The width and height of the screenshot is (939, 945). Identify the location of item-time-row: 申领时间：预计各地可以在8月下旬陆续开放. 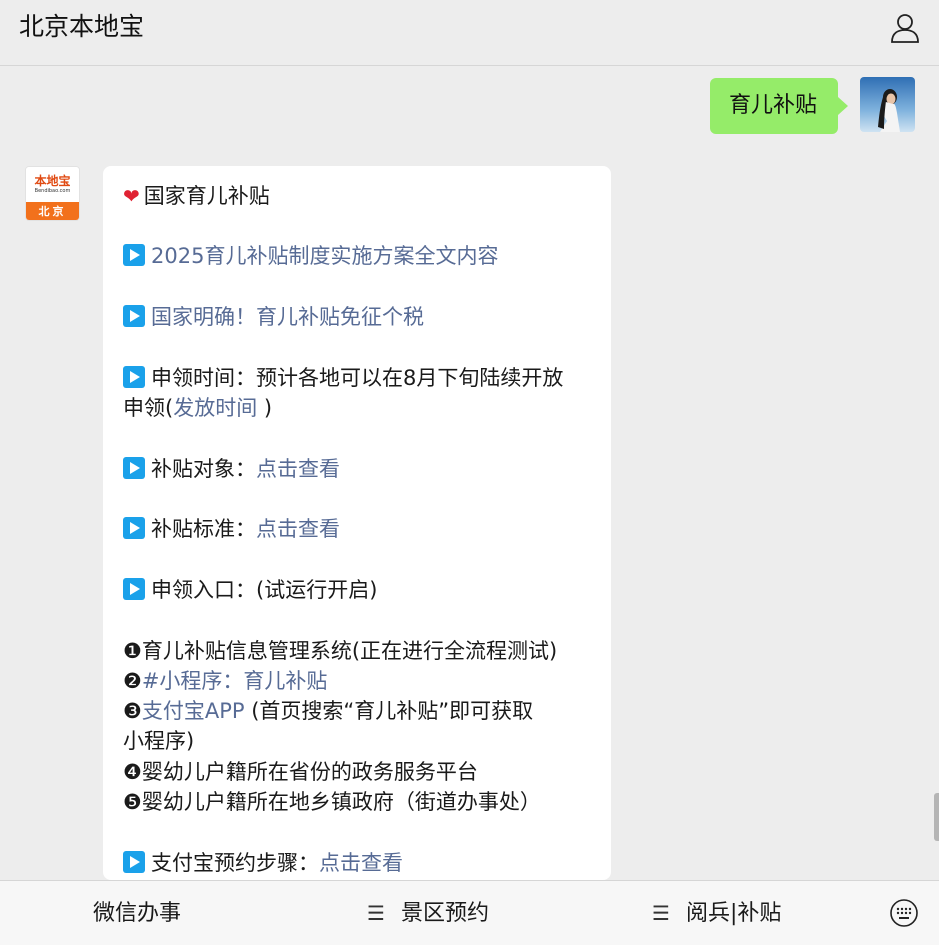
(360, 378).